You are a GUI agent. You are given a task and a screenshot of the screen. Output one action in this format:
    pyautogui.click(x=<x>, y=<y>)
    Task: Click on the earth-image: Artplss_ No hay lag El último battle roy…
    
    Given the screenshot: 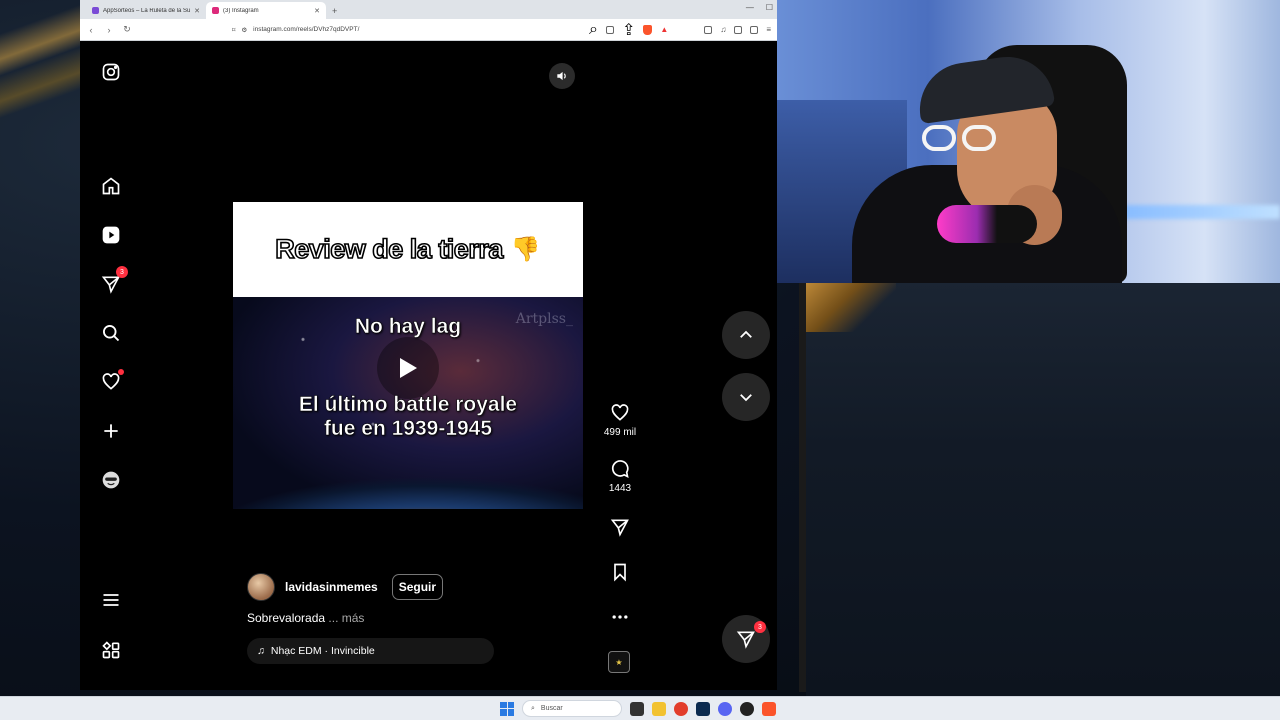 What is the action you would take?
    pyautogui.click(x=408, y=403)
    